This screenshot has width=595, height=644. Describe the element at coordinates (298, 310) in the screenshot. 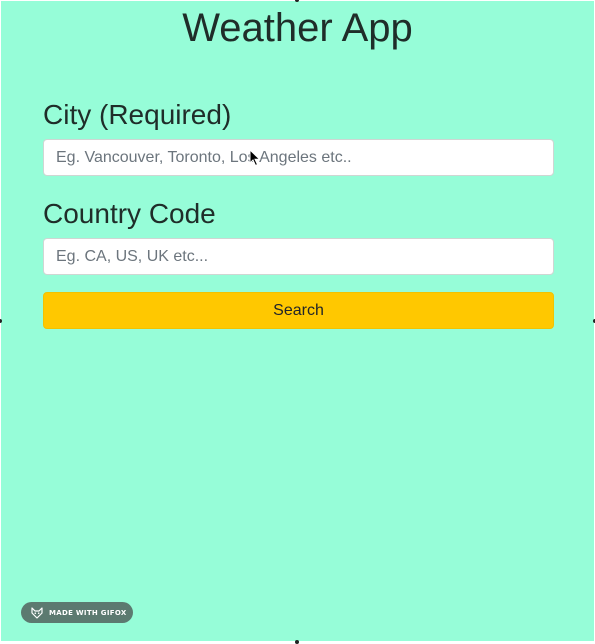

I see `search-button: Search` at that location.